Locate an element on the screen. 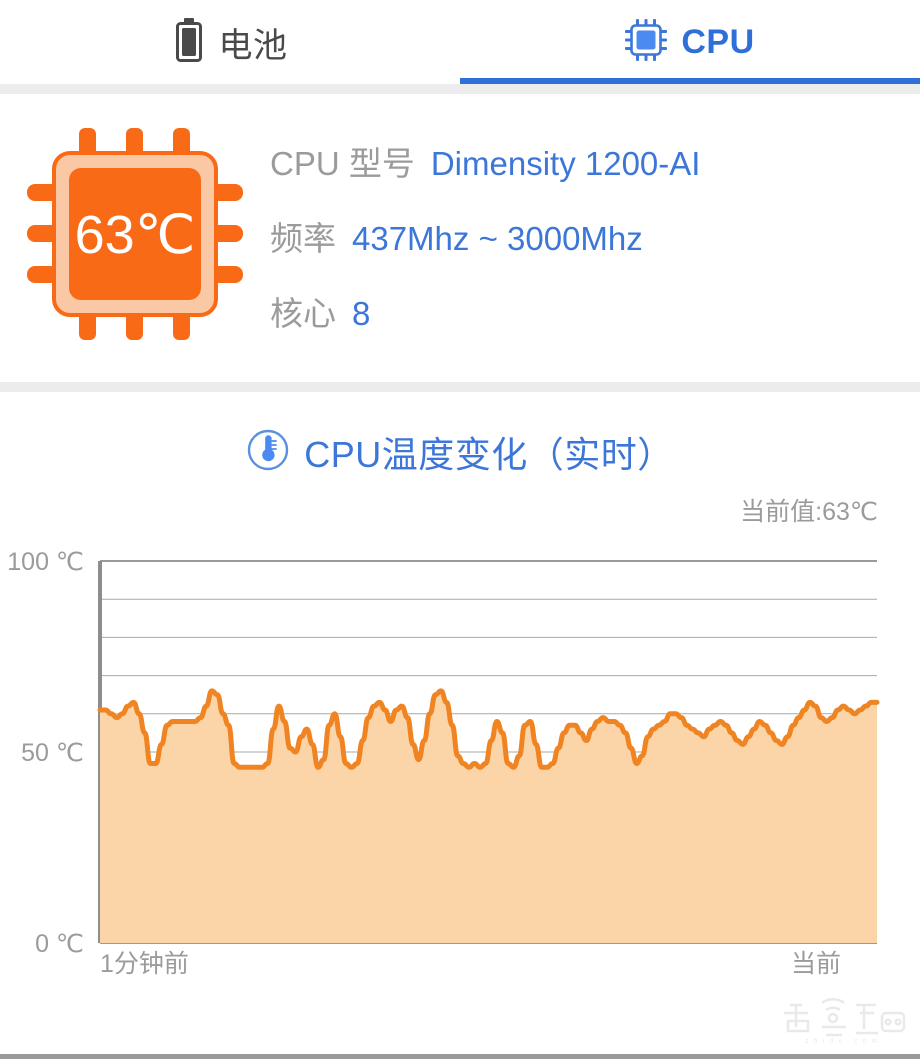 This screenshot has width=920, height=1059. tab-cpu-label: CPU is located at coordinates (718, 41).